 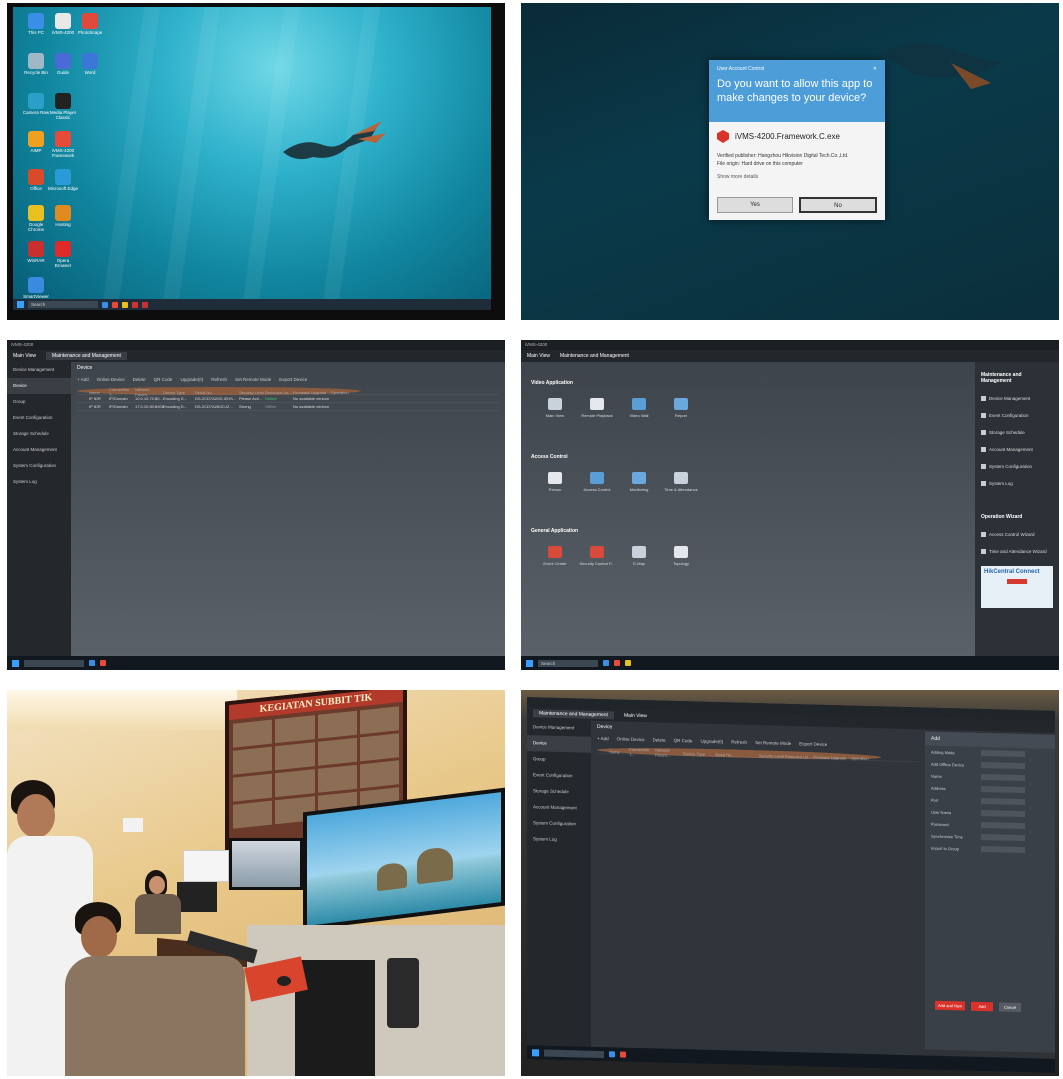 I want to click on sidebar-item: Storage Schedule, so click(x=559, y=792).